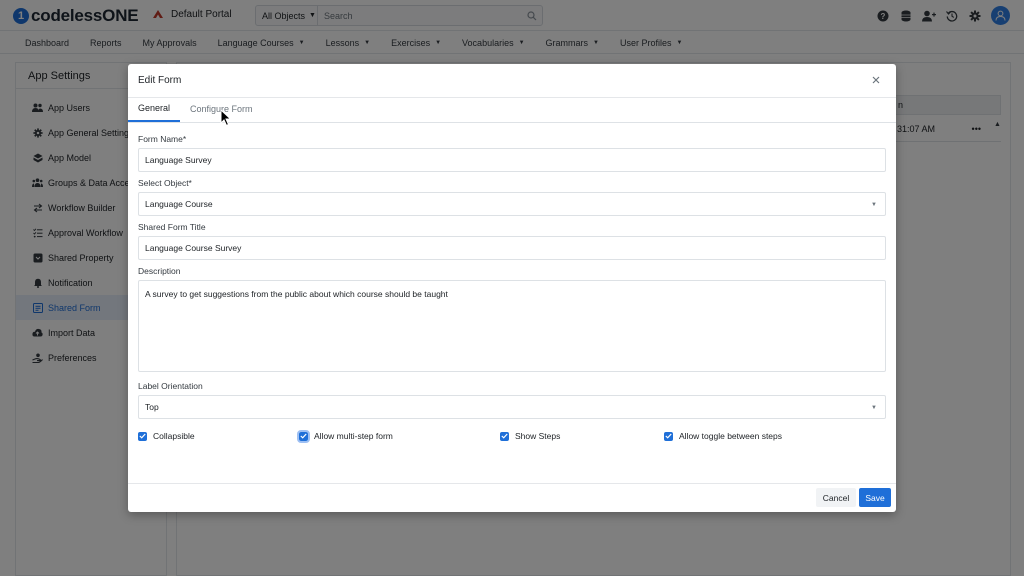 This screenshot has height=576, width=1024. I want to click on allow-multi-step-checkbox: Allow multi-step form, so click(345, 436).